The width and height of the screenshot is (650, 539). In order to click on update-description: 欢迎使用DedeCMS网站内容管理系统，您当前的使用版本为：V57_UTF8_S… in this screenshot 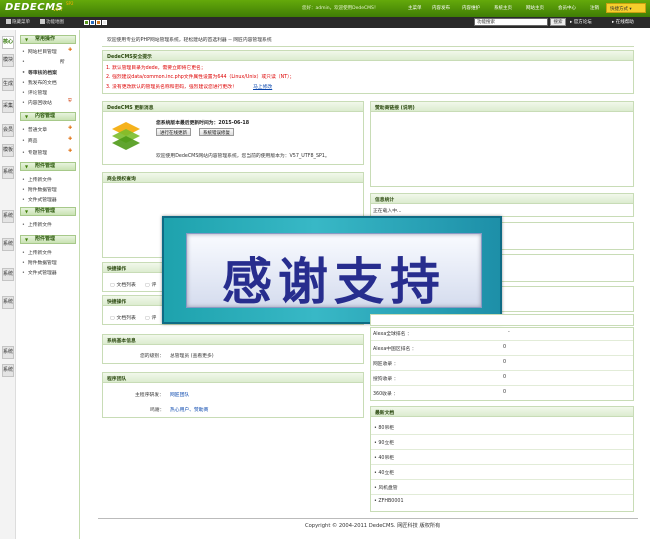, I will do `click(243, 156)`.